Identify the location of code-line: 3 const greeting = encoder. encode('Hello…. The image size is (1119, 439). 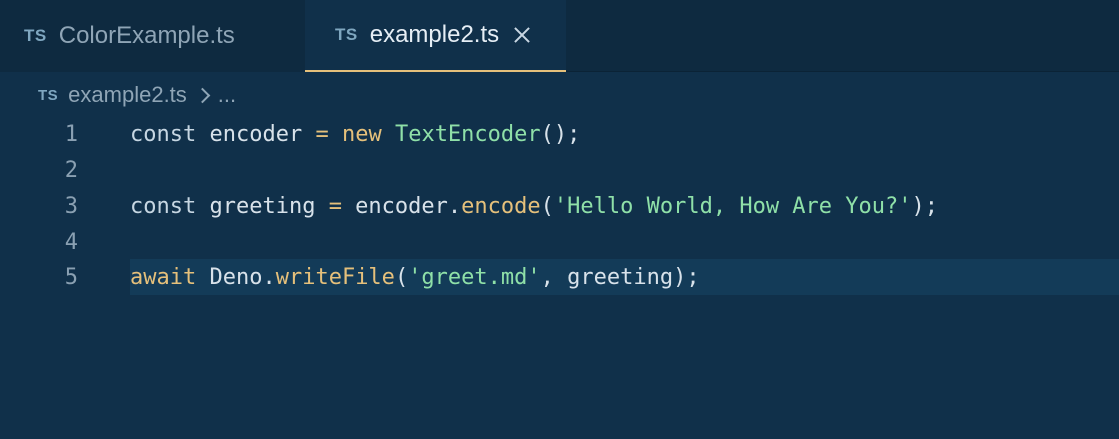
(559, 206).